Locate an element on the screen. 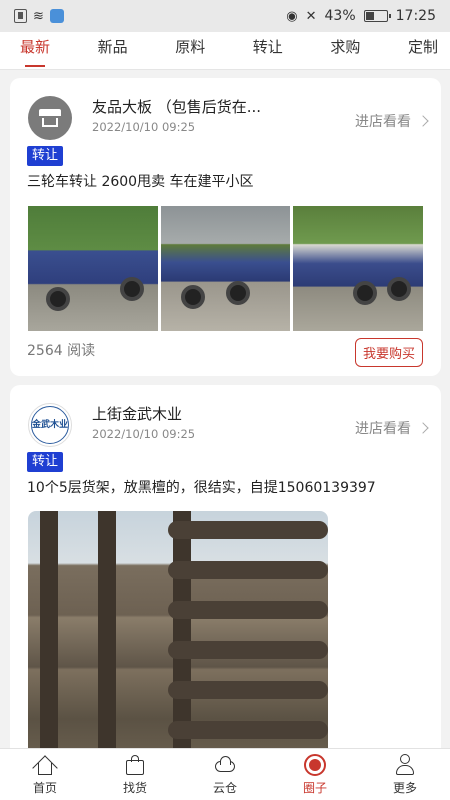 The height and width of the screenshot is (800, 450). photo-grid is located at coordinates (226, 268).